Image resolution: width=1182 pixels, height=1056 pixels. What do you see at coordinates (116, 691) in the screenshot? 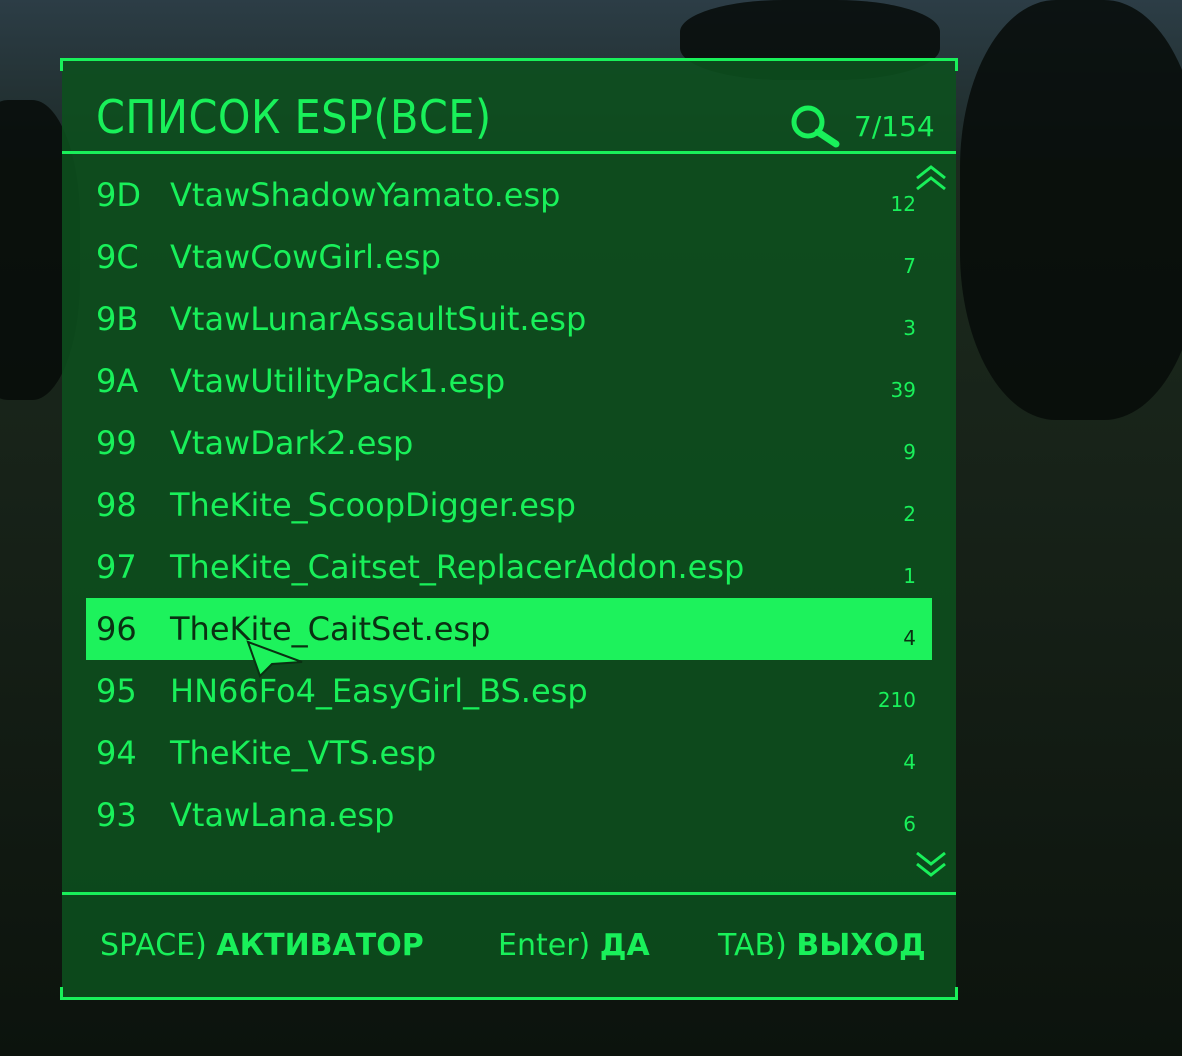
I see `load-order-index: 95` at bounding box center [116, 691].